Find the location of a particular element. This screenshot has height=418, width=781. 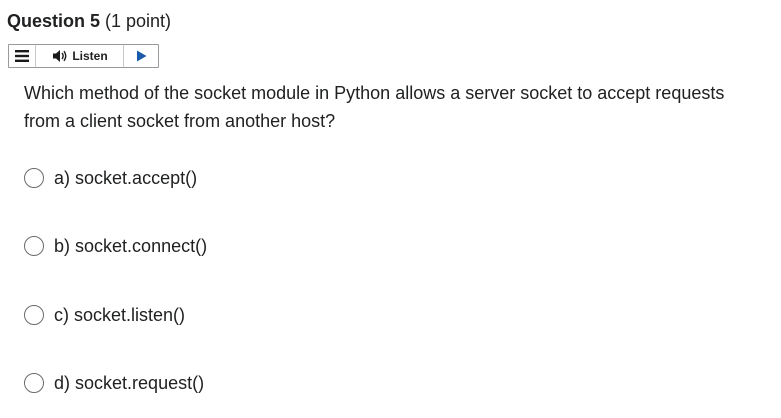

option-text: socket.listen() is located at coordinates (130, 315).